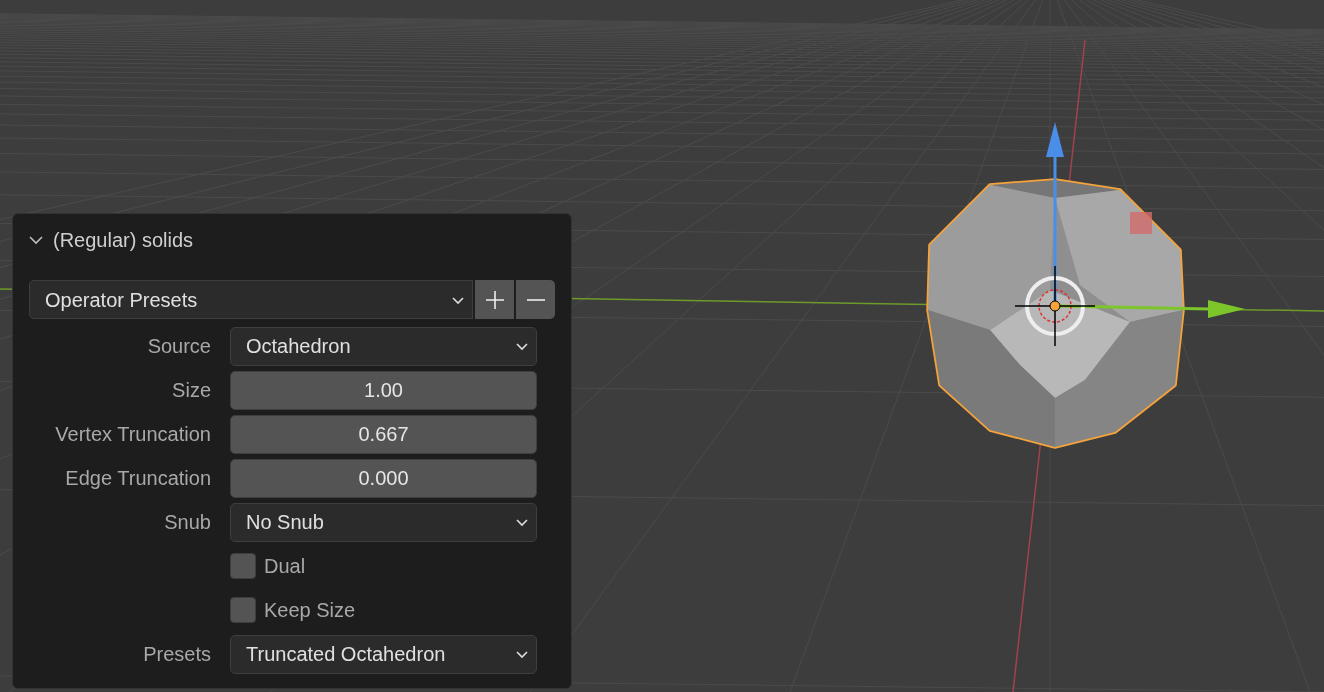  I want to click on dropdown: Octahedron, so click(383, 346).